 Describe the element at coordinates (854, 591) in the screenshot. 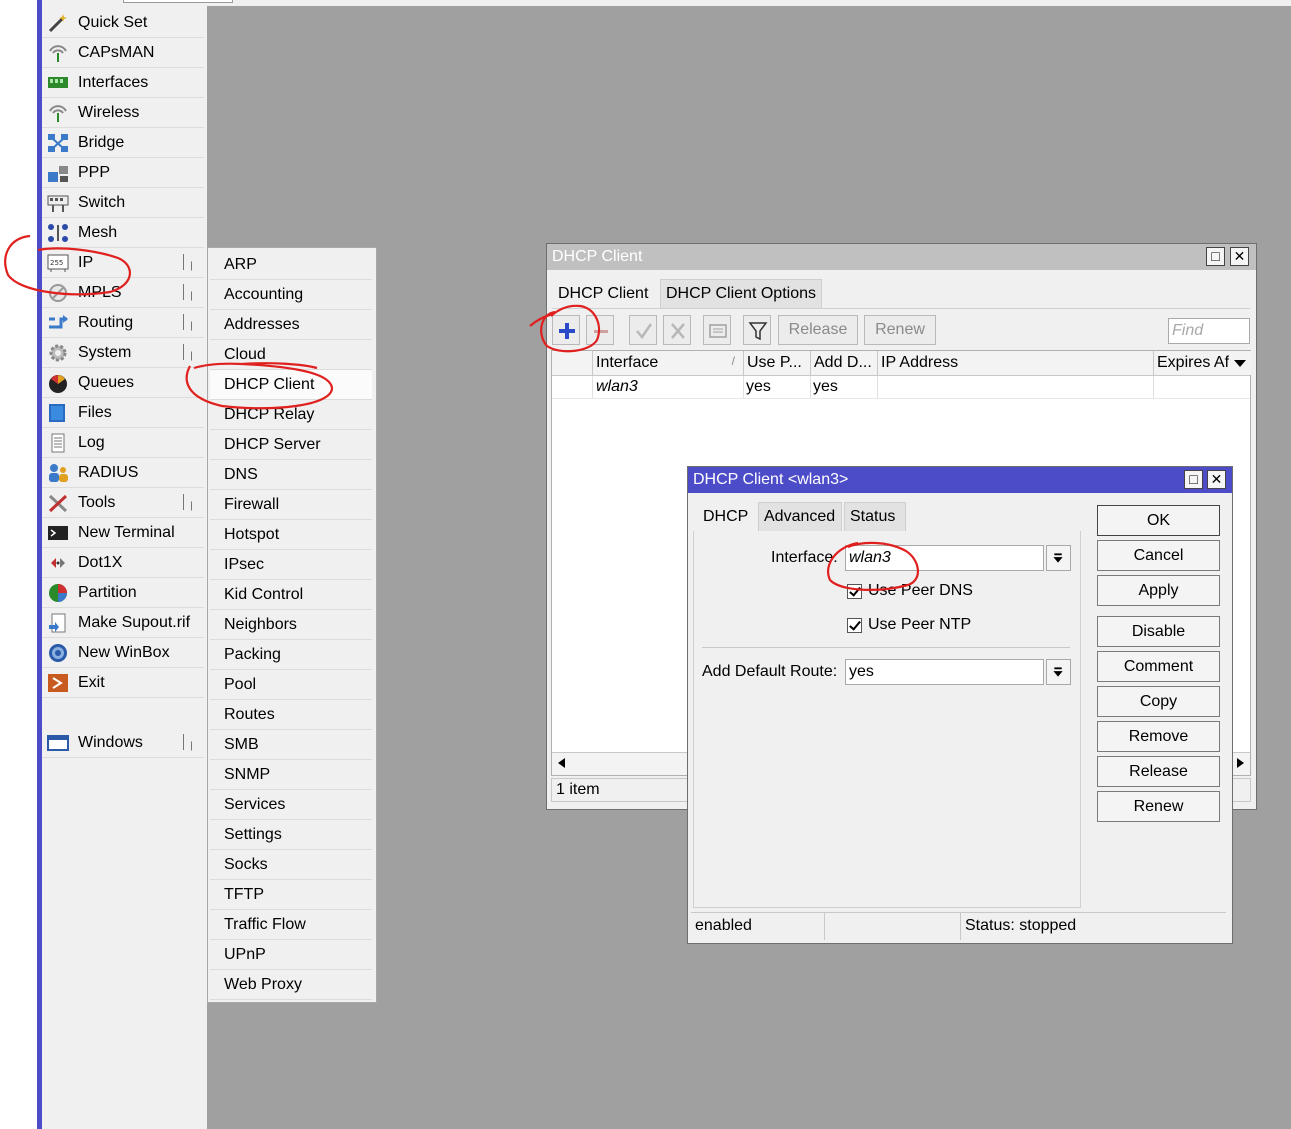

I see `use-peer-dns-checkbox` at that location.